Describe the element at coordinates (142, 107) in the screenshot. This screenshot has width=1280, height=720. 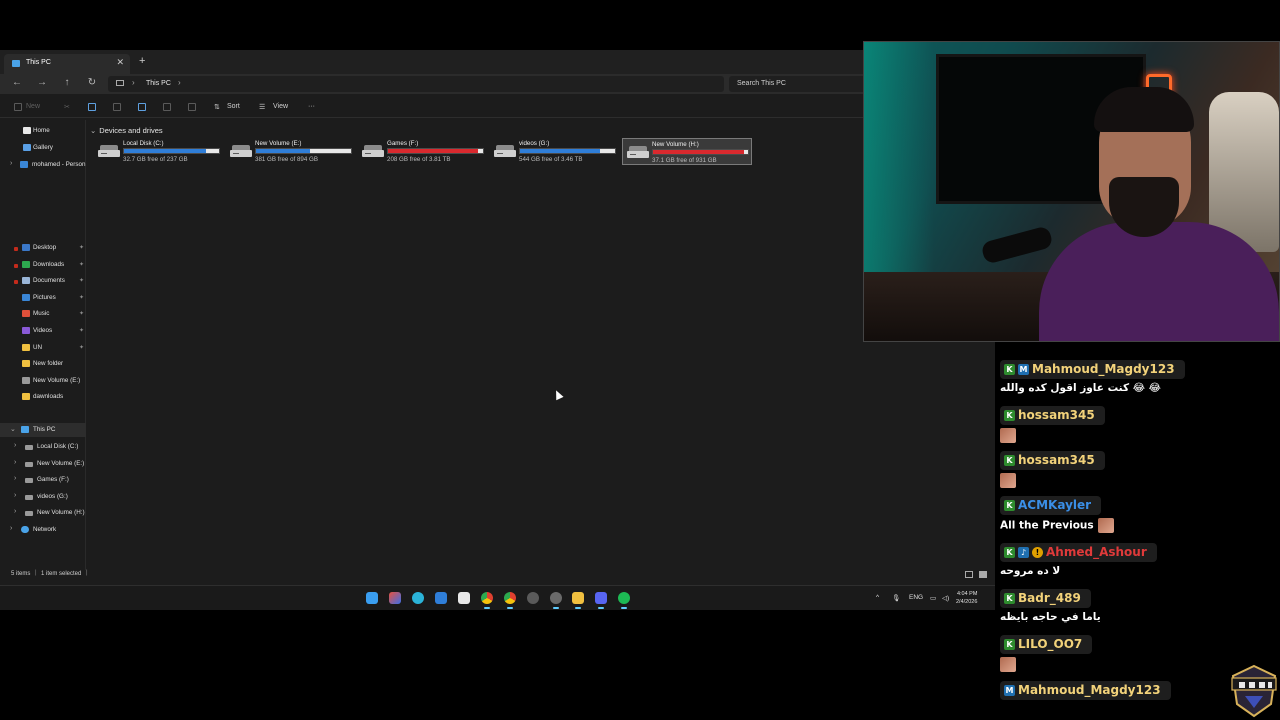
I see `rename-icon` at that location.